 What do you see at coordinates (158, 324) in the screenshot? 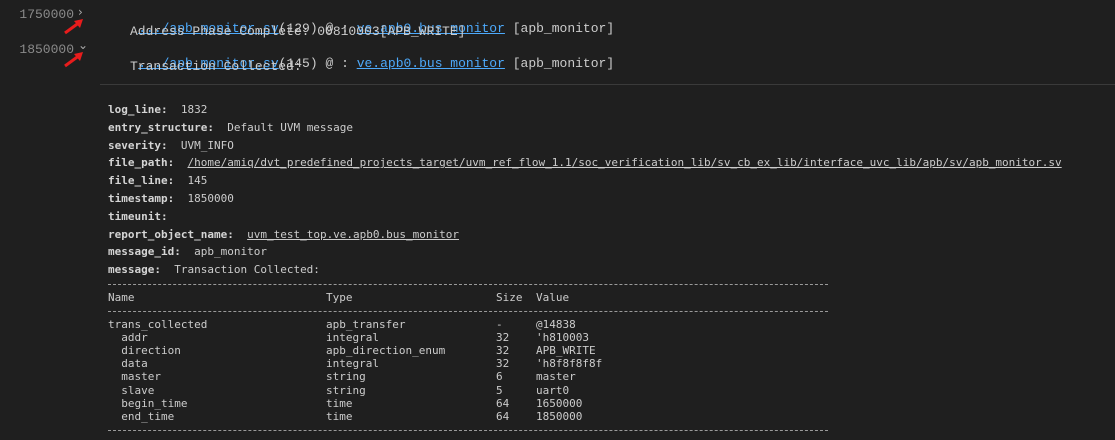
I see `cell-name: trans_collected` at bounding box center [158, 324].